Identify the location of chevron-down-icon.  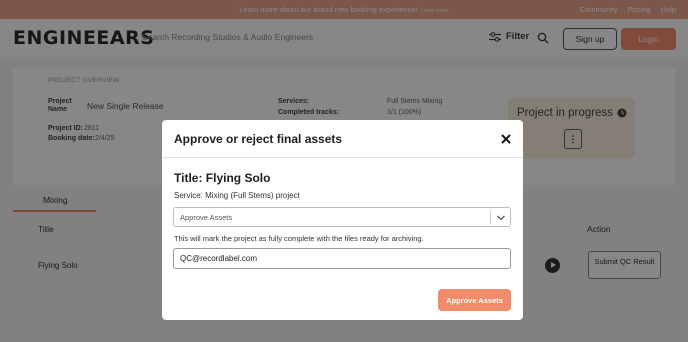
(501, 217).